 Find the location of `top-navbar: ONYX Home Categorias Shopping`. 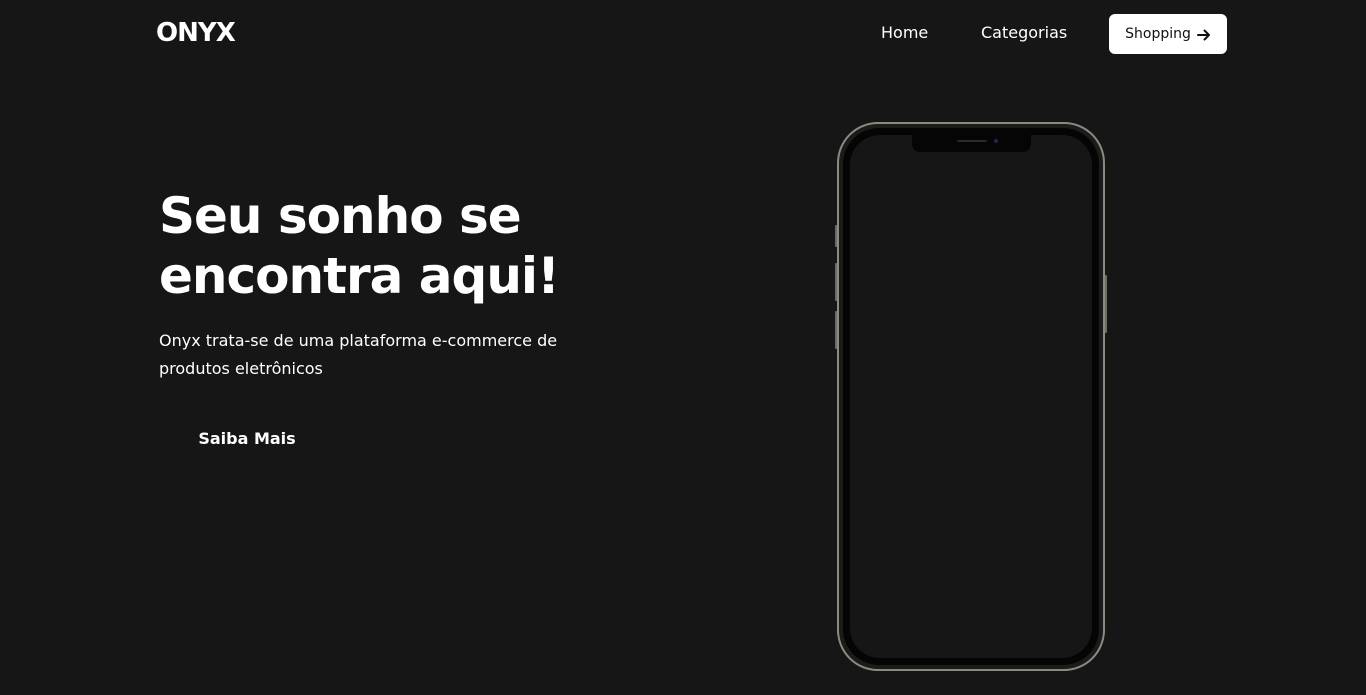

top-navbar: ONYX Home Categorias Shopping is located at coordinates (683, 34).